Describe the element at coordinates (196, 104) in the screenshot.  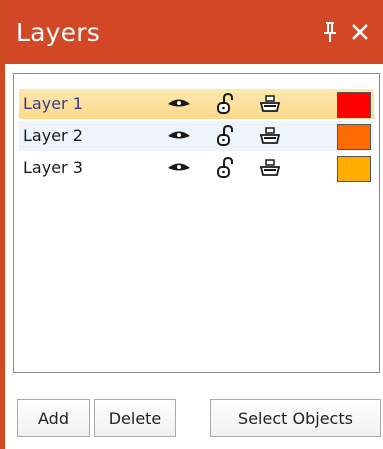
I see `layer-row-1: Layer 1` at that location.